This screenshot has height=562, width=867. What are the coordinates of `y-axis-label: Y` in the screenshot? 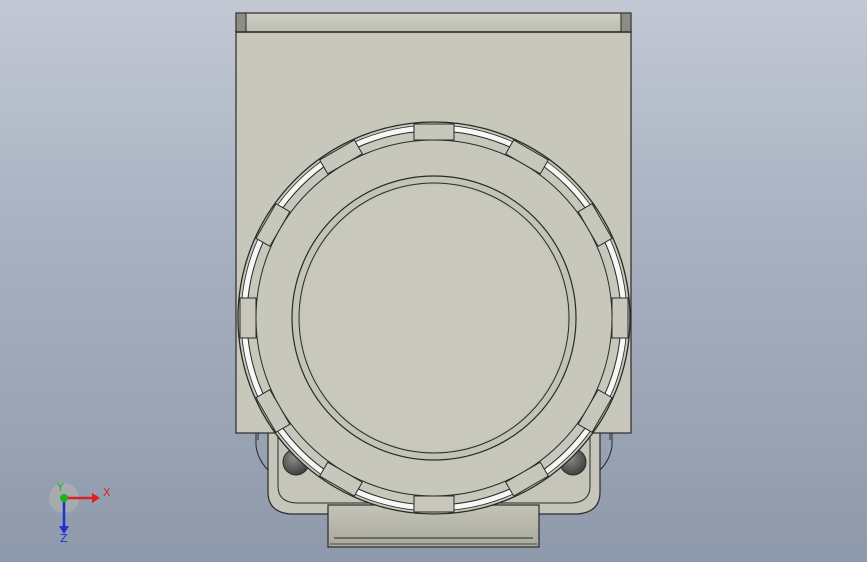 It's located at (60, 488).